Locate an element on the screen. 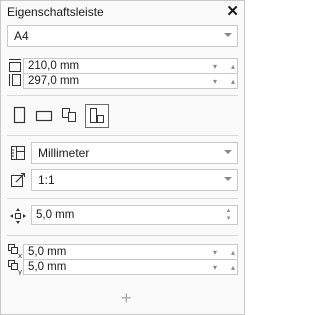 The image size is (320, 315). drawing-scale-icon is located at coordinates (18, 180).